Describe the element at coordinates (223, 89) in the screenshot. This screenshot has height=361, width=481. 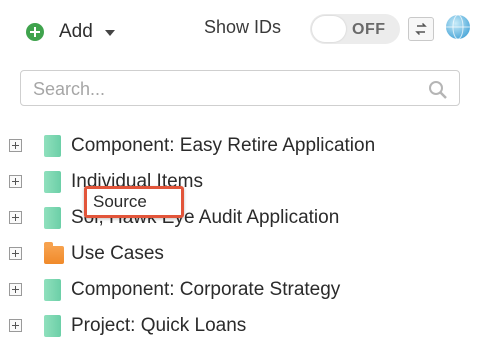
I see `search-input` at that location.